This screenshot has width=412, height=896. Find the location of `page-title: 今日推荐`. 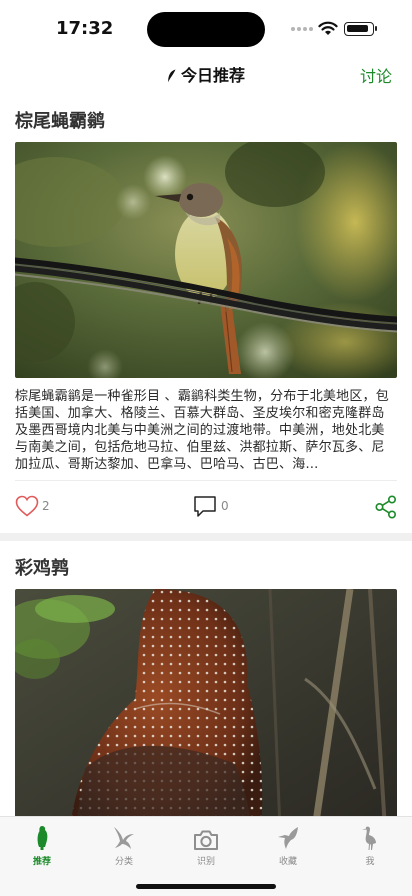

page-title: 今日推荐 is located at coordinates (206, 74).